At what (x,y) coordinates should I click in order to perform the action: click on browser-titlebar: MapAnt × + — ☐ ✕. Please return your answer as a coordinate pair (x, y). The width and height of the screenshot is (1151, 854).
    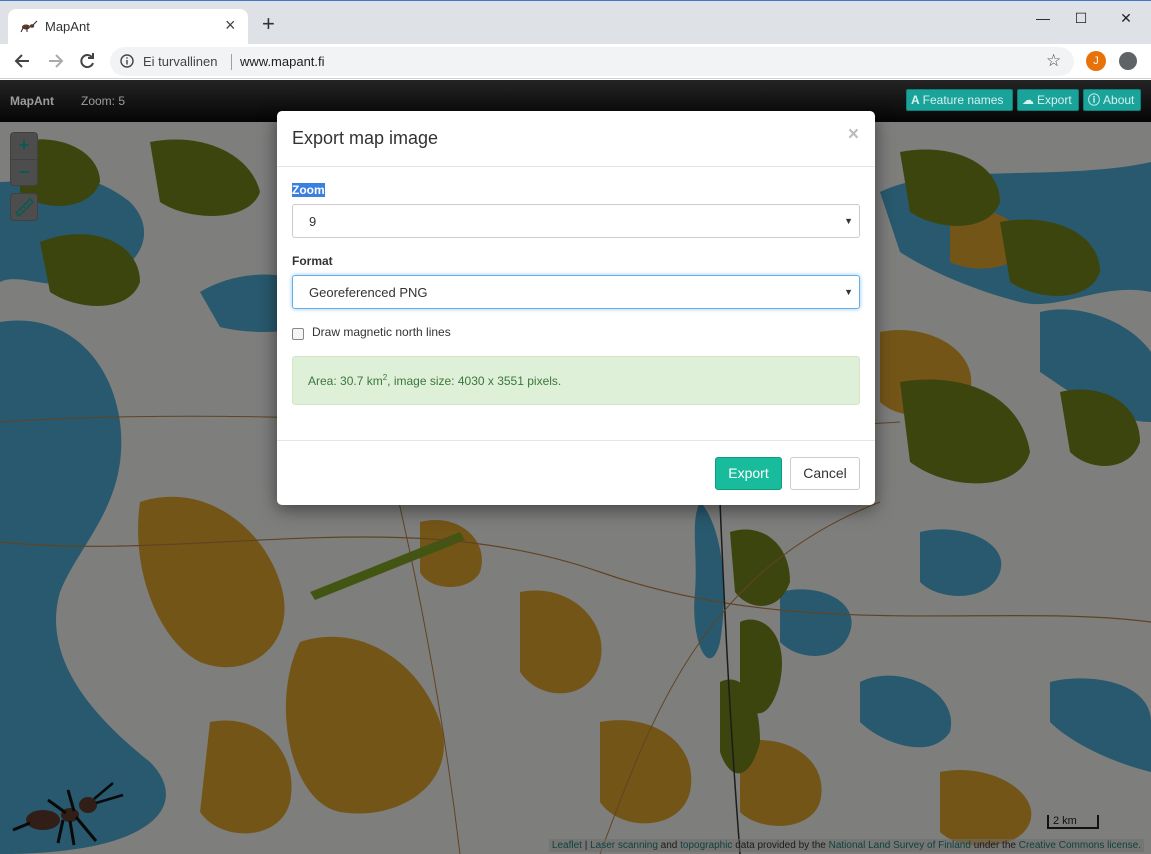
    Looking at the image, I should click on (575, 22).